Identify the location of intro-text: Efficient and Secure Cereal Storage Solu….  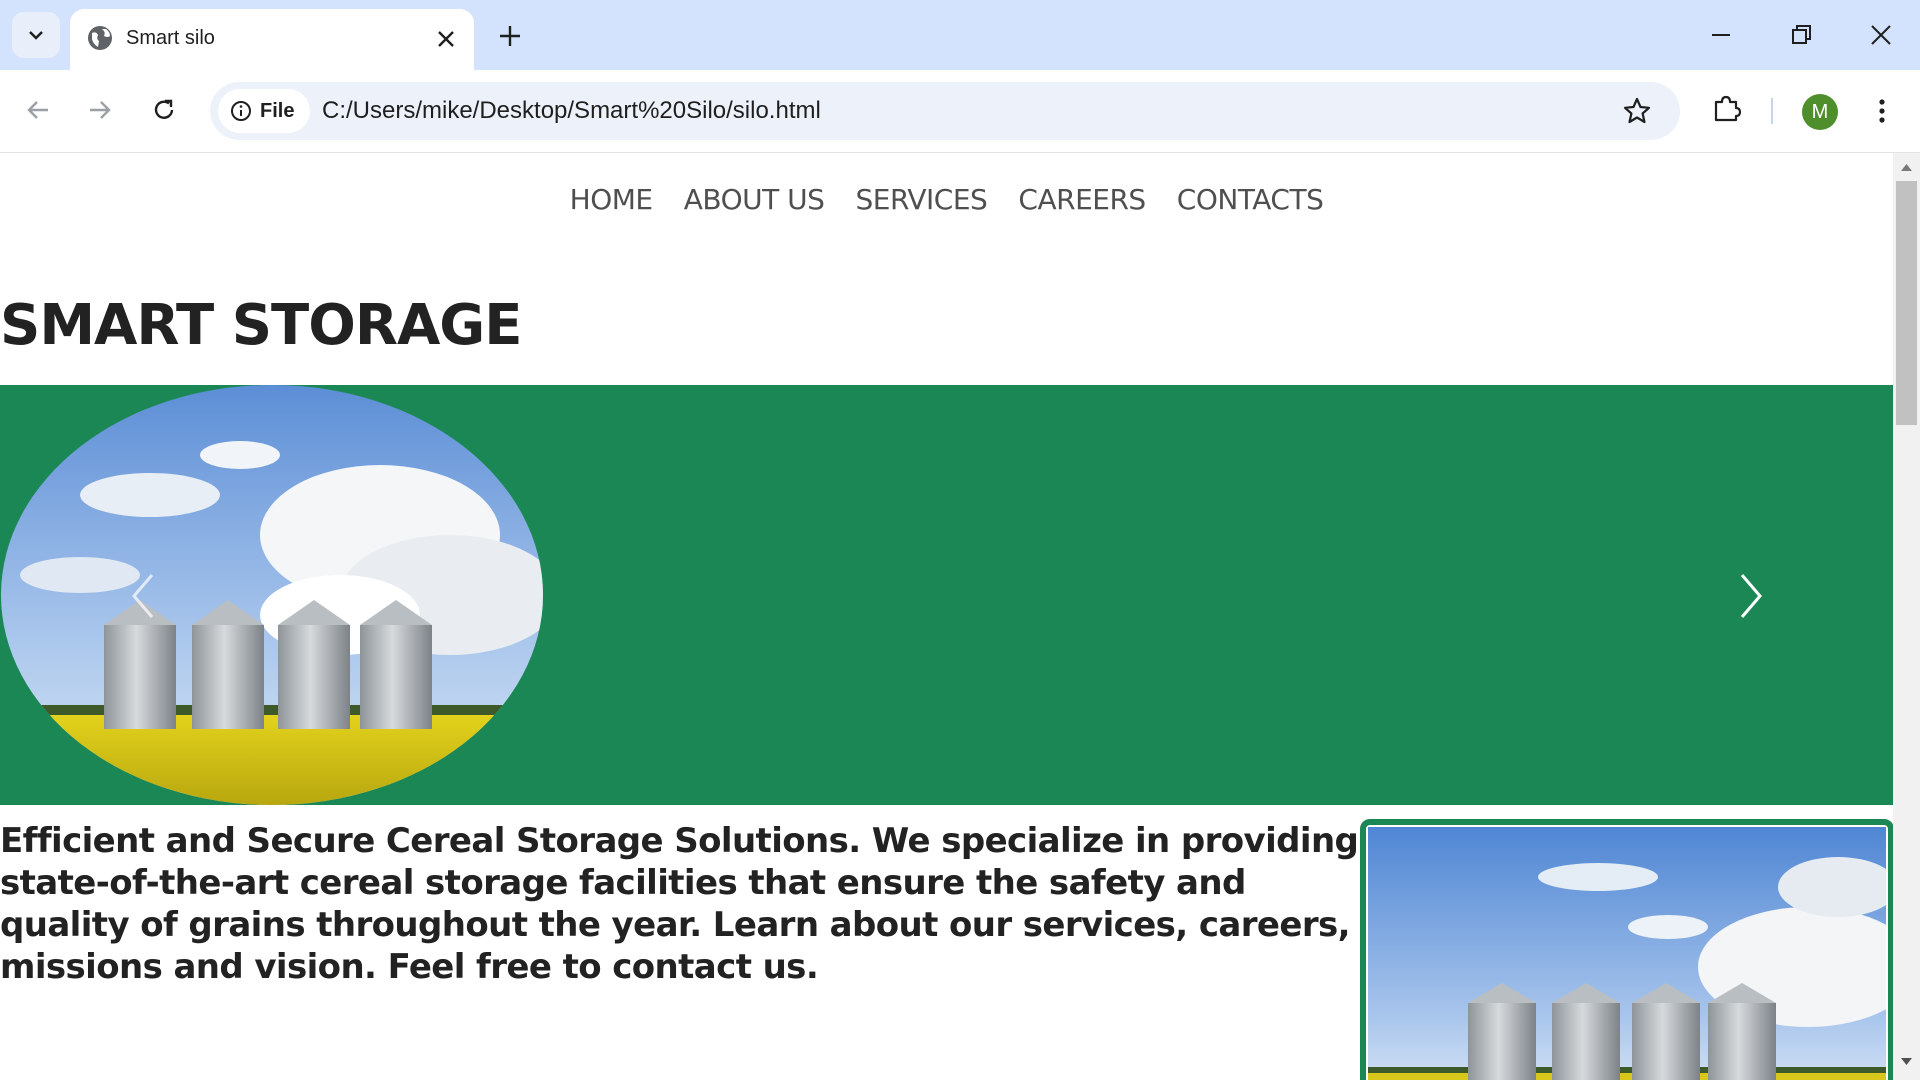
(679, 904).